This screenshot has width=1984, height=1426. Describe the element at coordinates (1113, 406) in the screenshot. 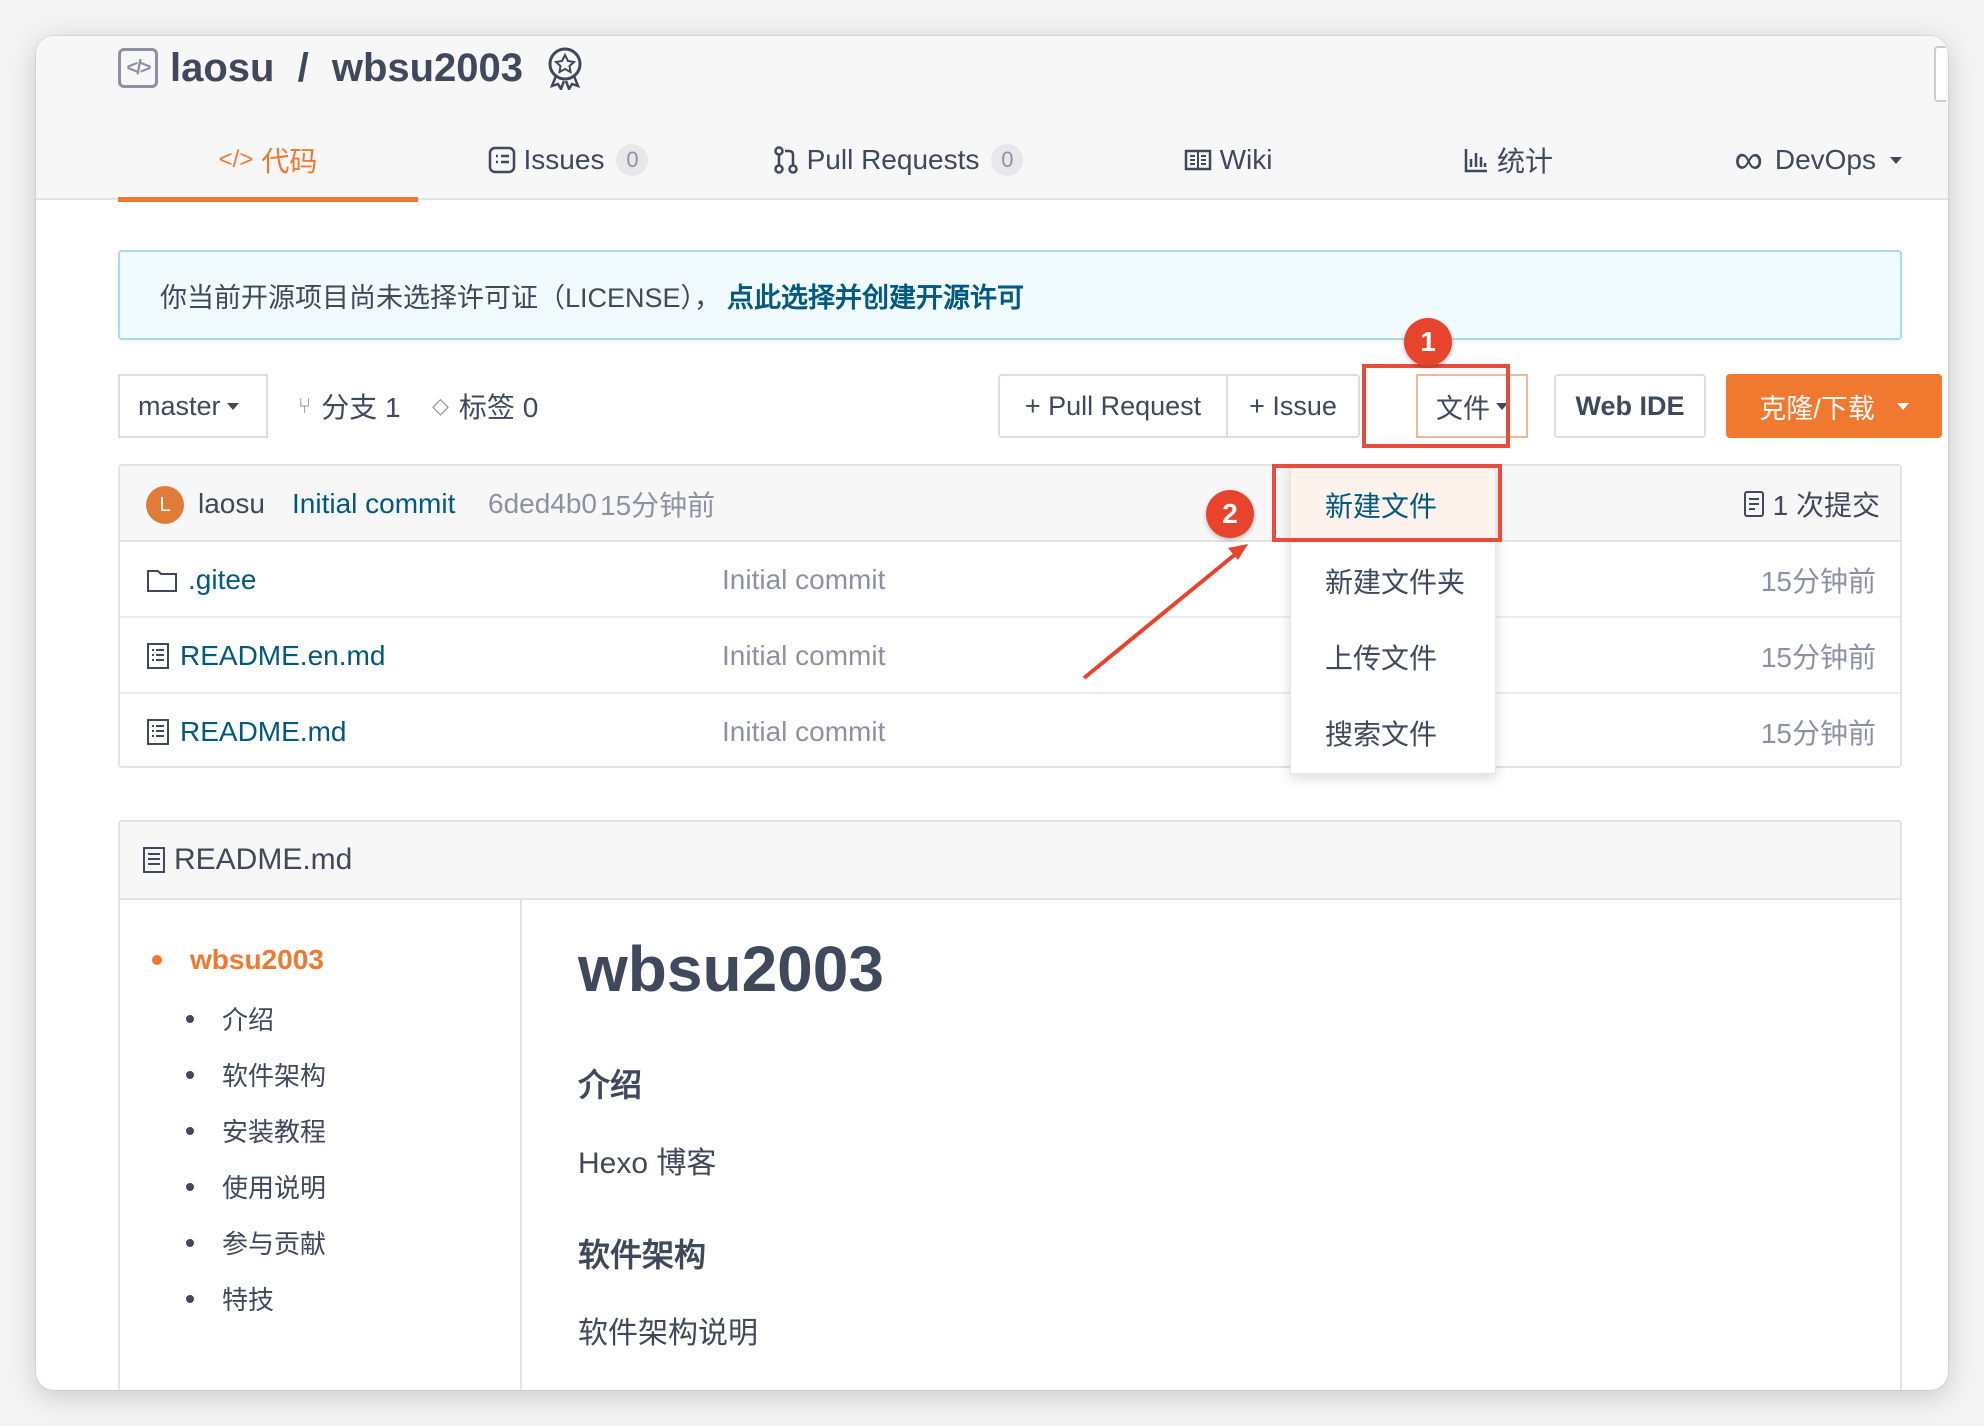

I see `new-pull-request-button: + Pull Request` at that location.